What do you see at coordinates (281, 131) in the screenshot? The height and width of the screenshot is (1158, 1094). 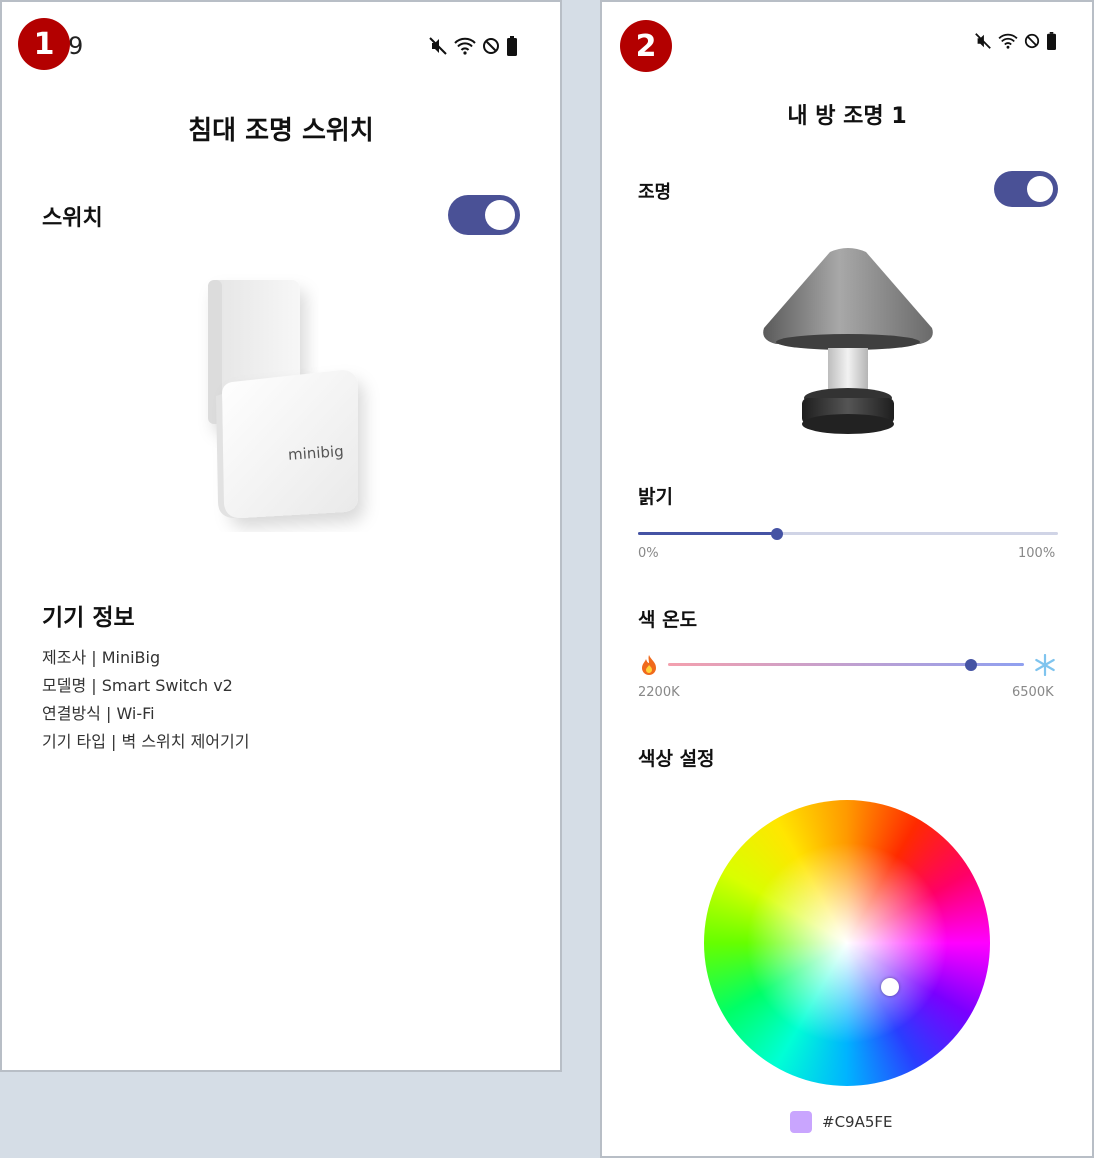 I see `page-title: 침대 조명 스위치` at bounding box center [281, 131].